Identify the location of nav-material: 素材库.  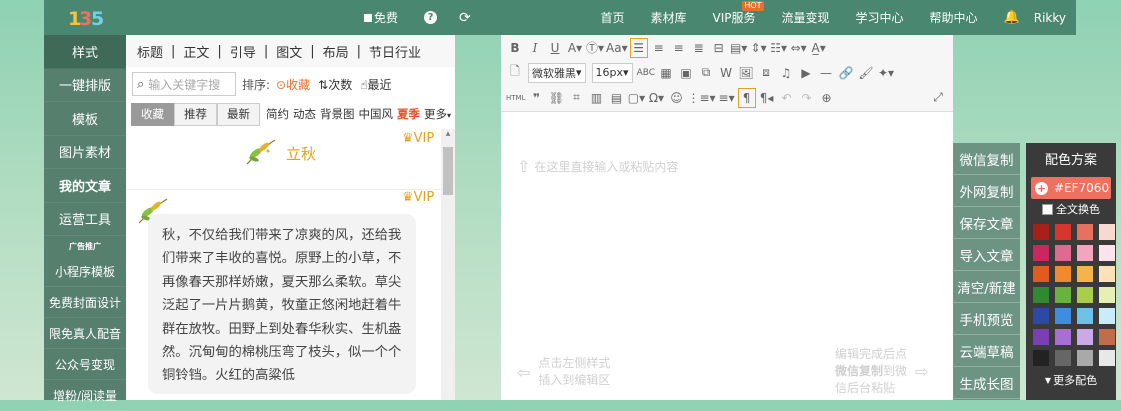
(669, 17).